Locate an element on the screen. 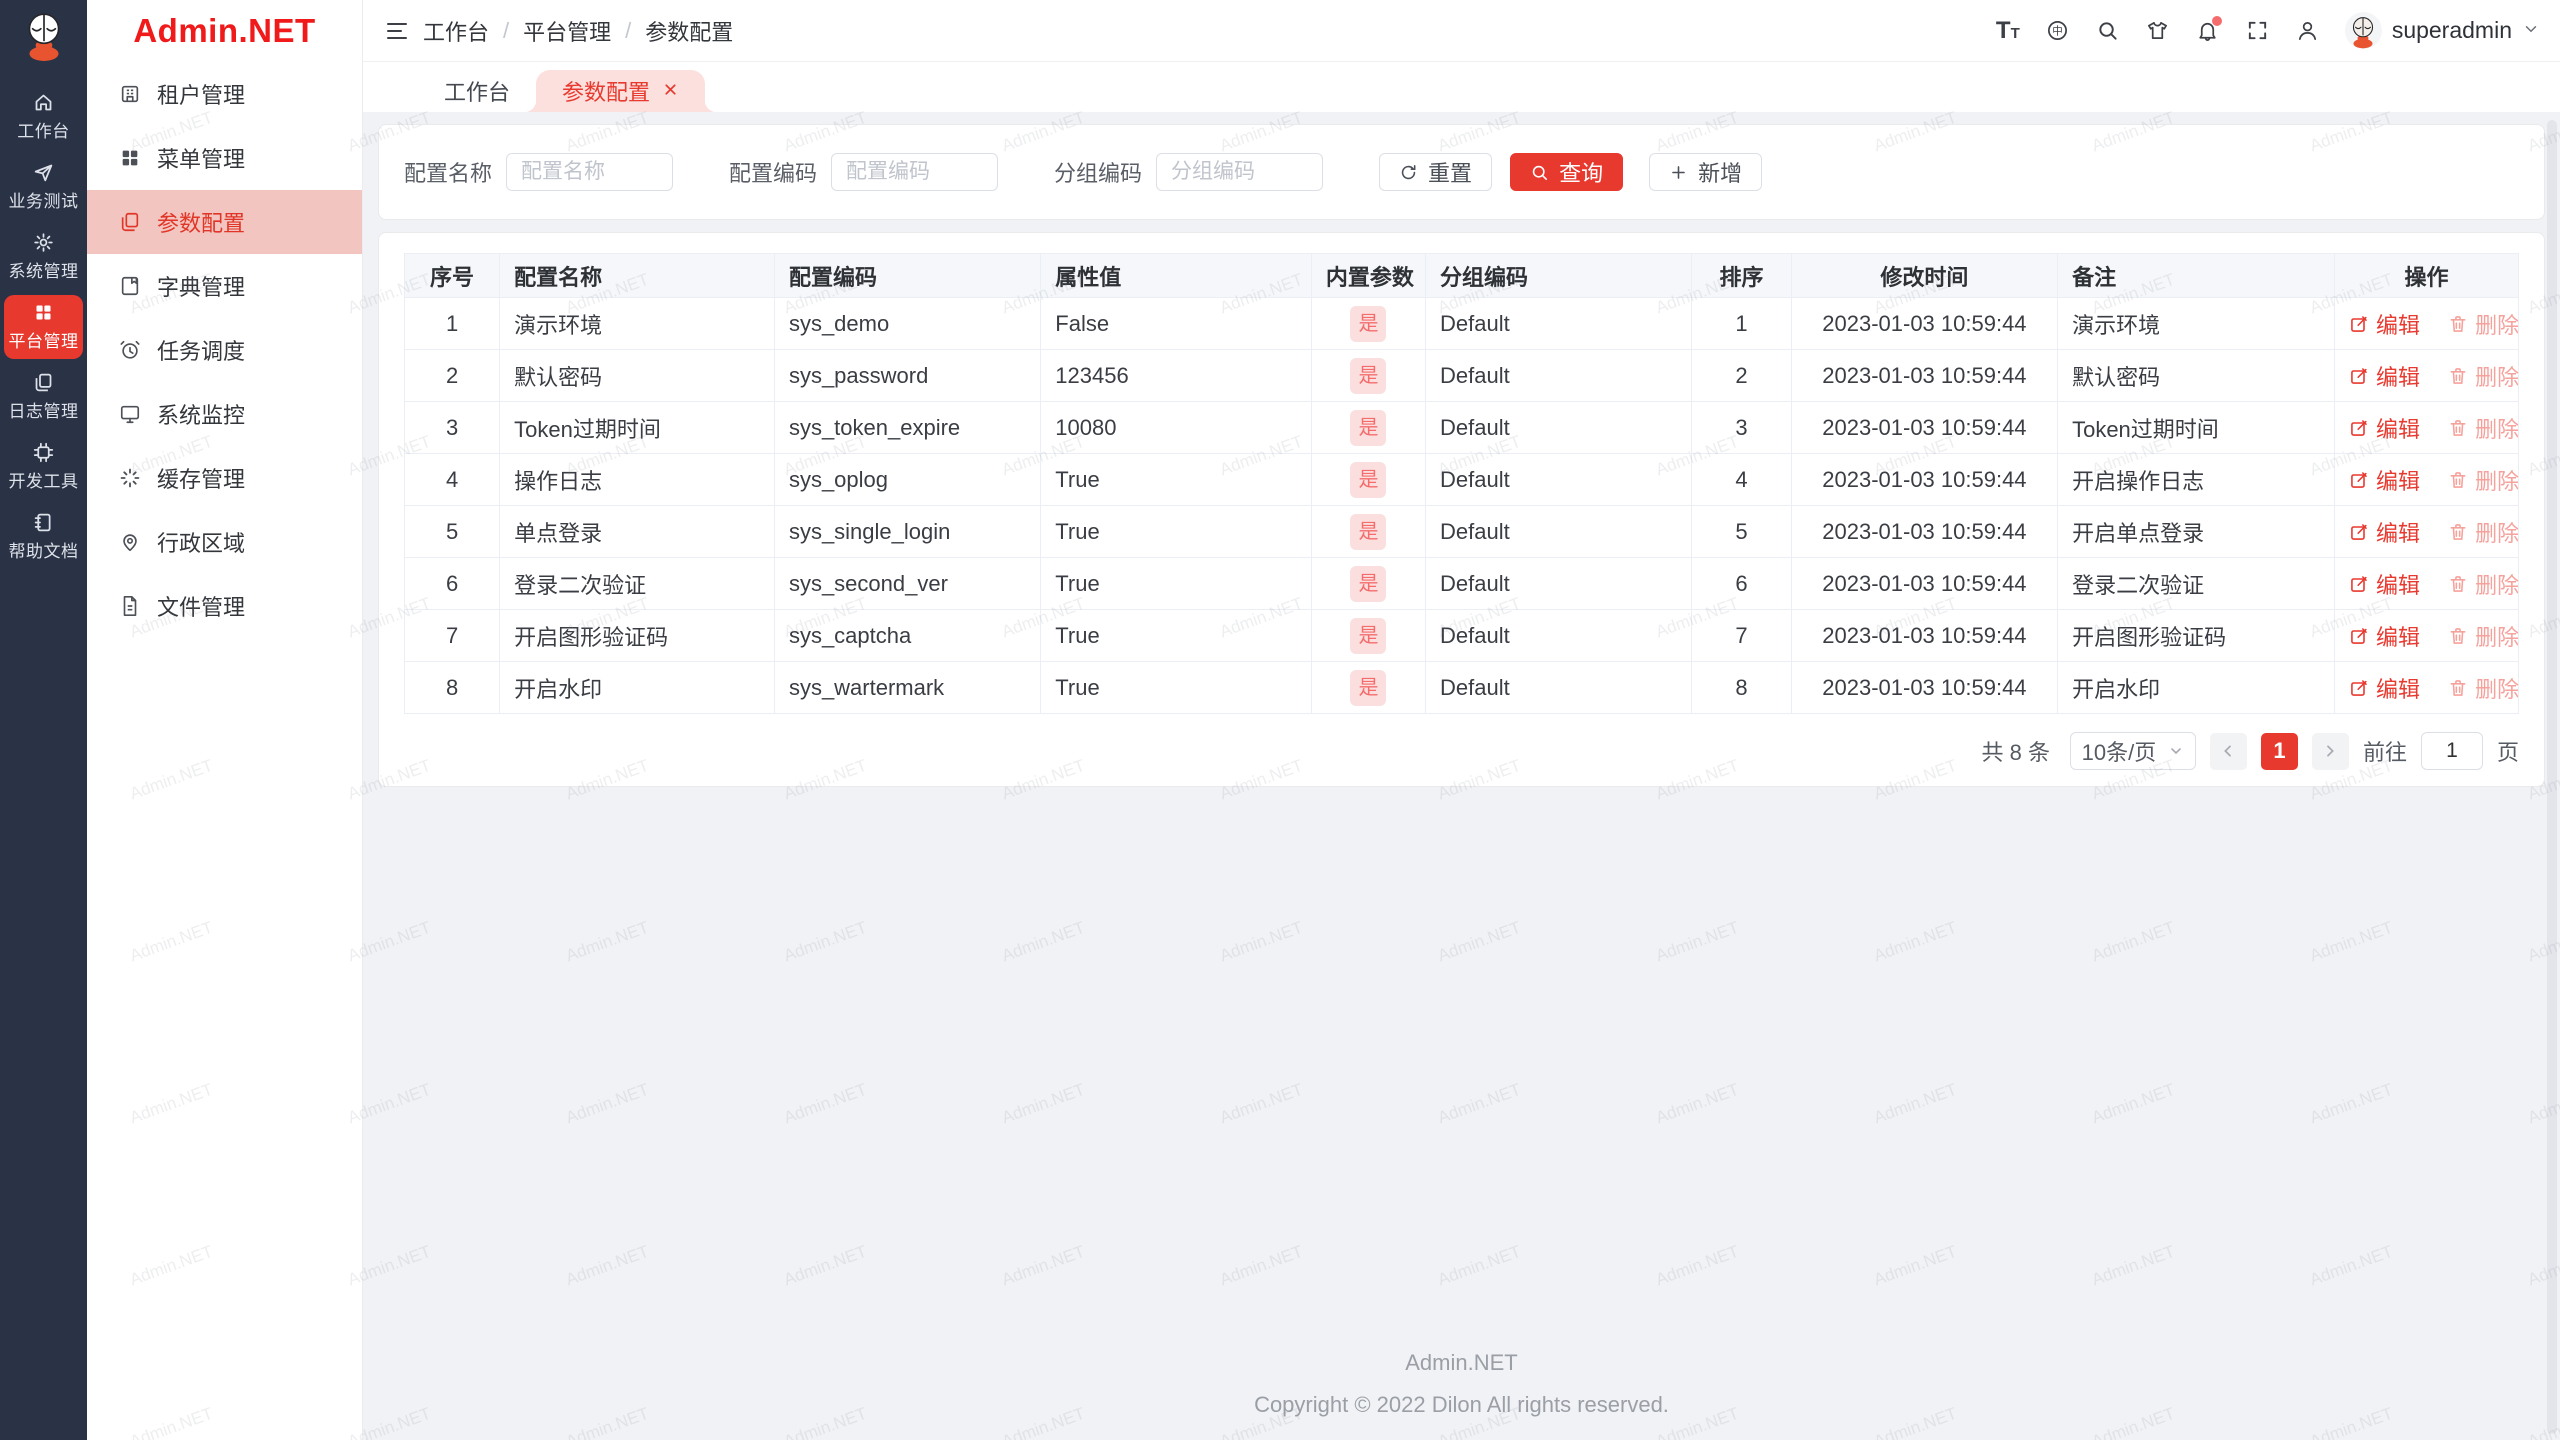 The width and height of the screenshot is (2560, 1440). menu-item-label: 系统监控 is located at coordinates (201, 415).